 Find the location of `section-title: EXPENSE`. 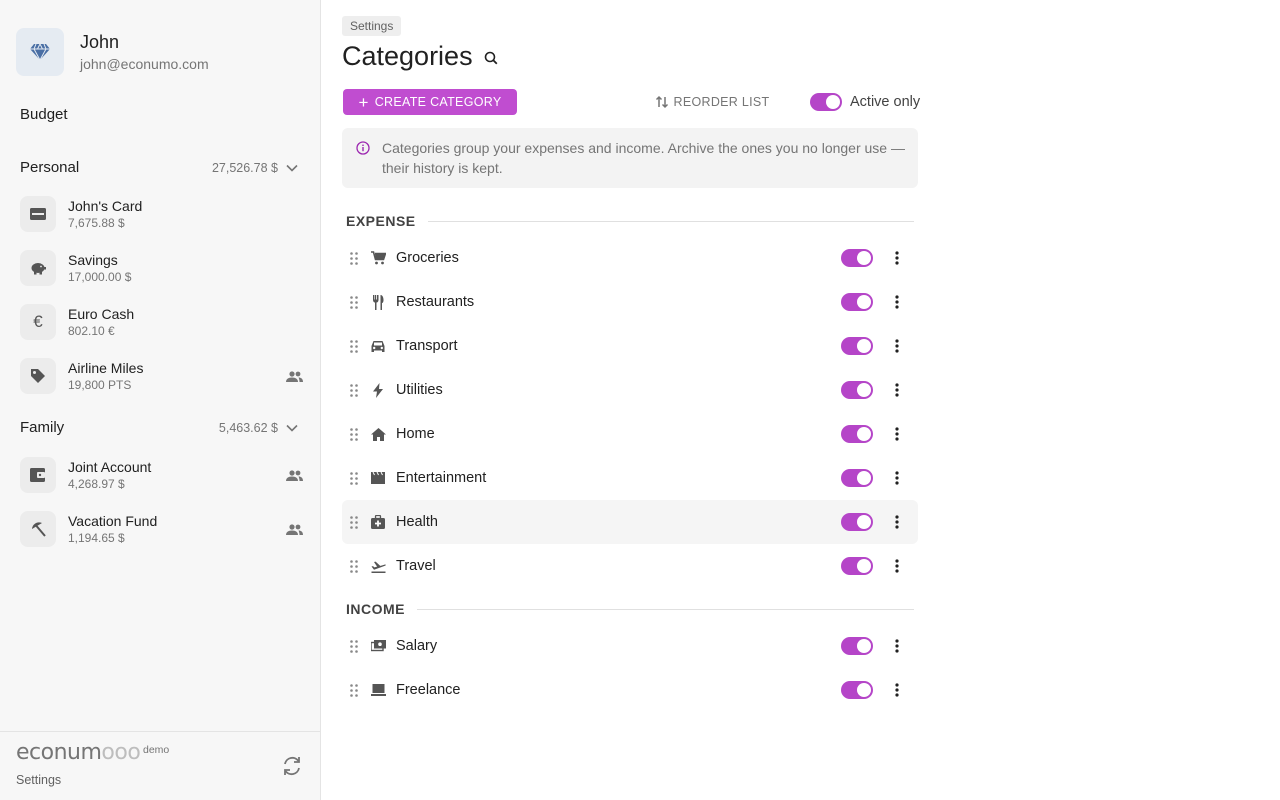

section-title: EXPENSE is located at coordinates (381, 221).